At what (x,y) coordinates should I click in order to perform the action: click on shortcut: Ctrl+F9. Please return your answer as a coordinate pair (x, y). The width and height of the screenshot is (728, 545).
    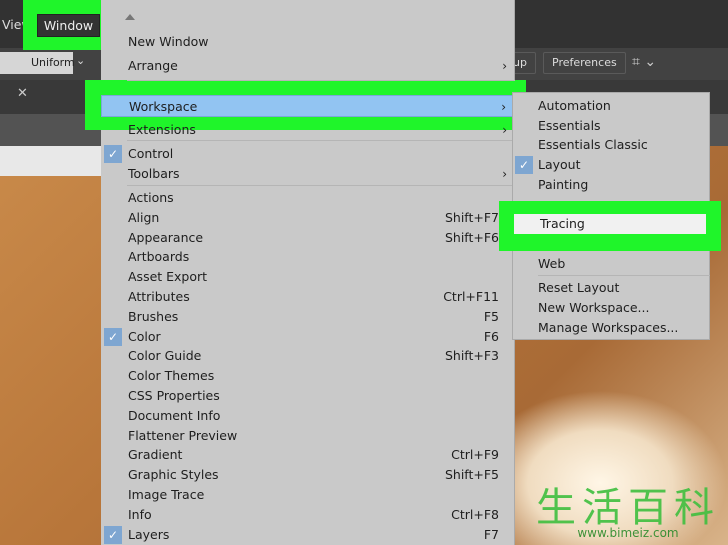
    Looking at the image, I should click on (475, 455).